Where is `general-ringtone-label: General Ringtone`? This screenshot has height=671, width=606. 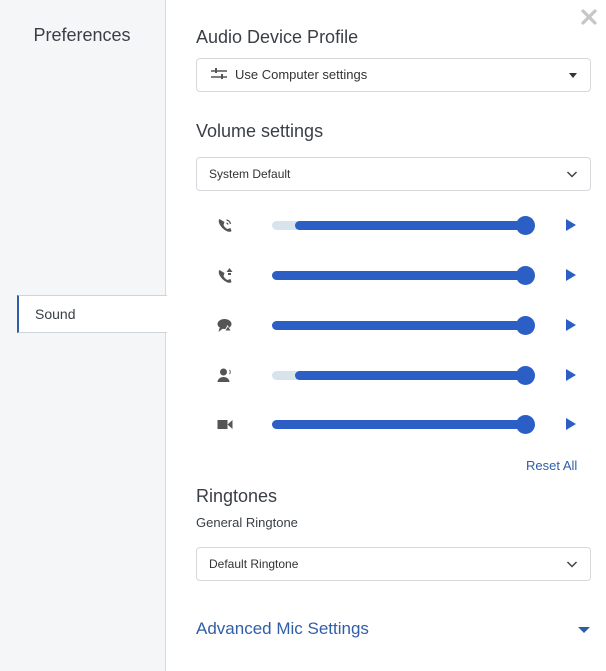 general-ringtone-label: General Ringtone is located at coordinates (247, 522).